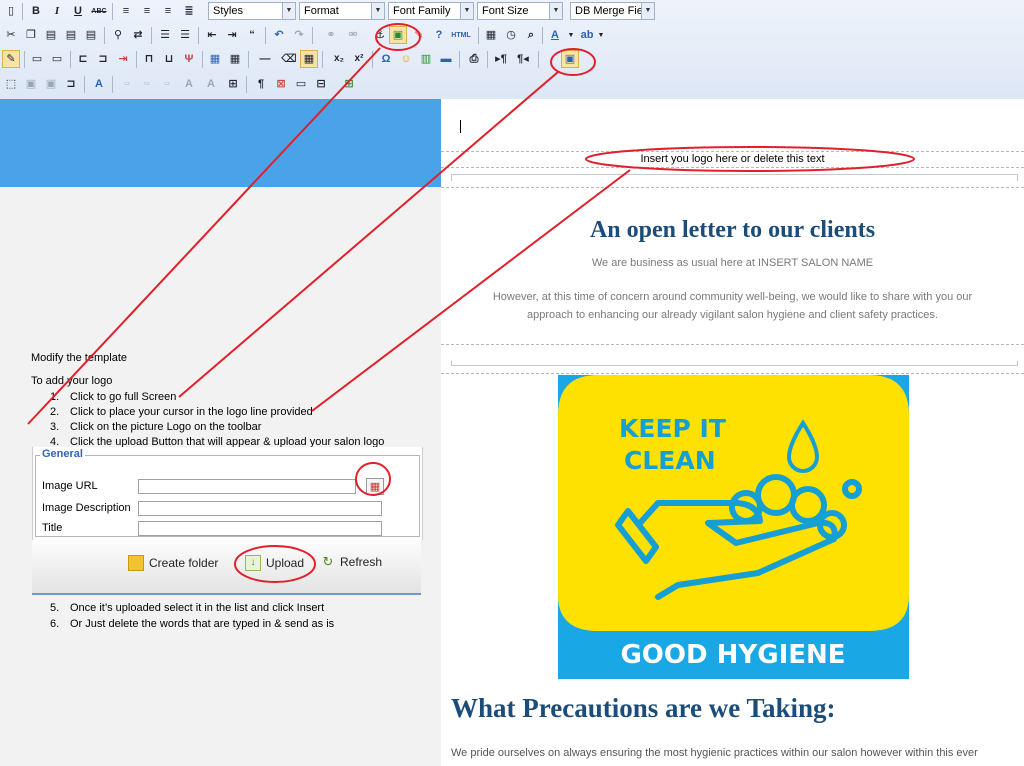 This screenshot has height=766, width=1024. What do you see at coordinates (55, 608) in the screenshot?
I see `step-number: 5.` at bounding box center [55, 608].